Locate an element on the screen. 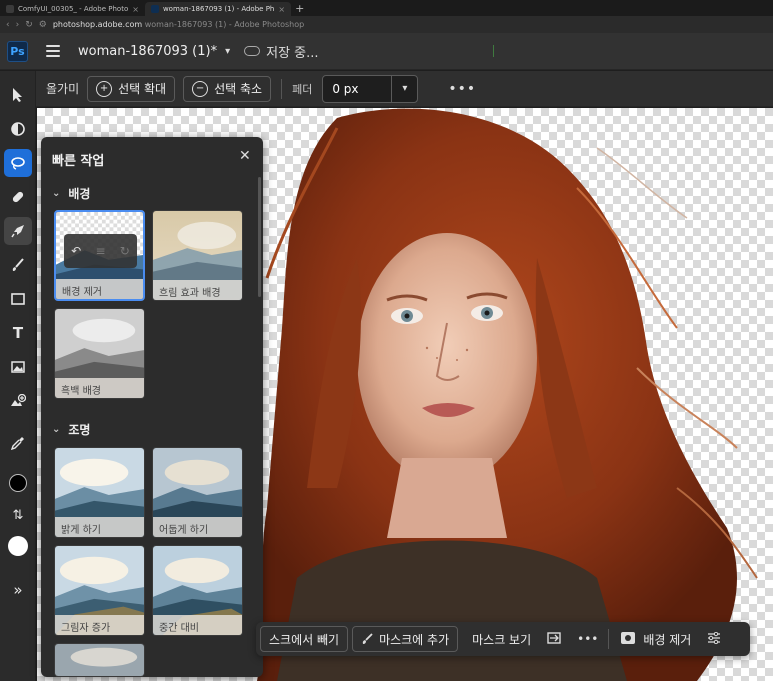 Image resolution: width=773 pixels, height=681 pixels. card-label: 어둡게 하기 is located at coordinates (197, 527).